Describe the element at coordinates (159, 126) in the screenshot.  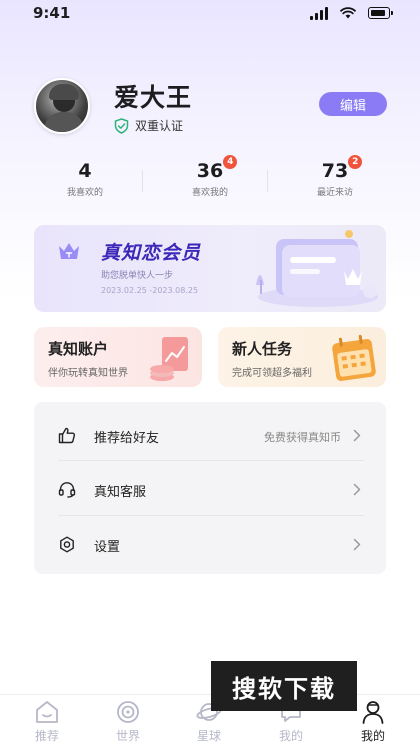
I see `verify-label: 双重认证` at that location.